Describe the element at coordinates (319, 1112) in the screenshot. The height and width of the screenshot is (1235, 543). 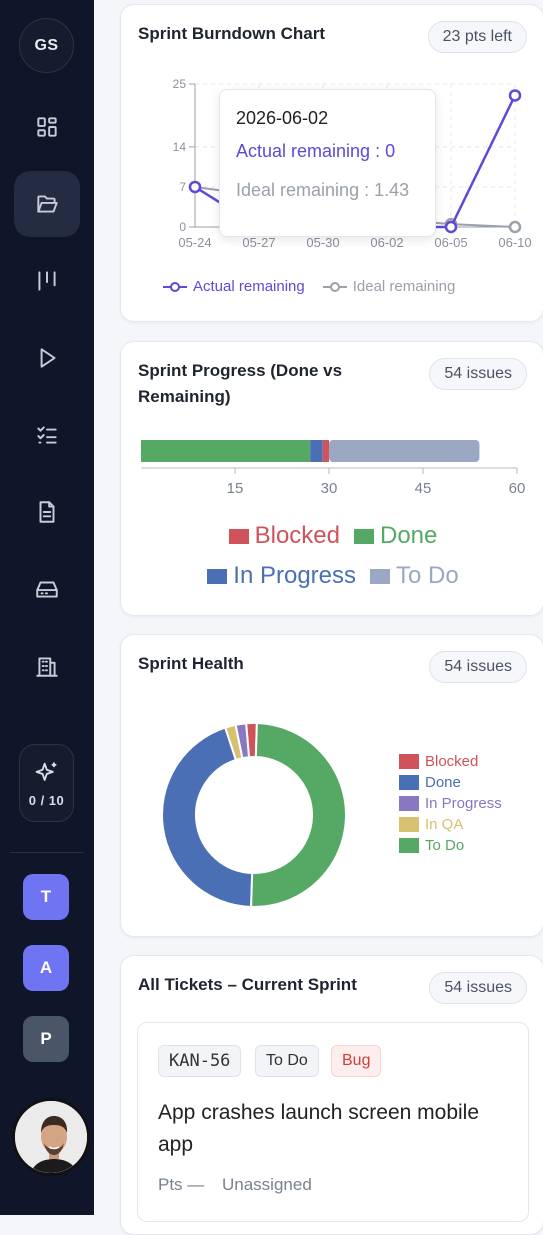
I see `ticket-summary-line-1: App crashes launch screen mobile` at that location.